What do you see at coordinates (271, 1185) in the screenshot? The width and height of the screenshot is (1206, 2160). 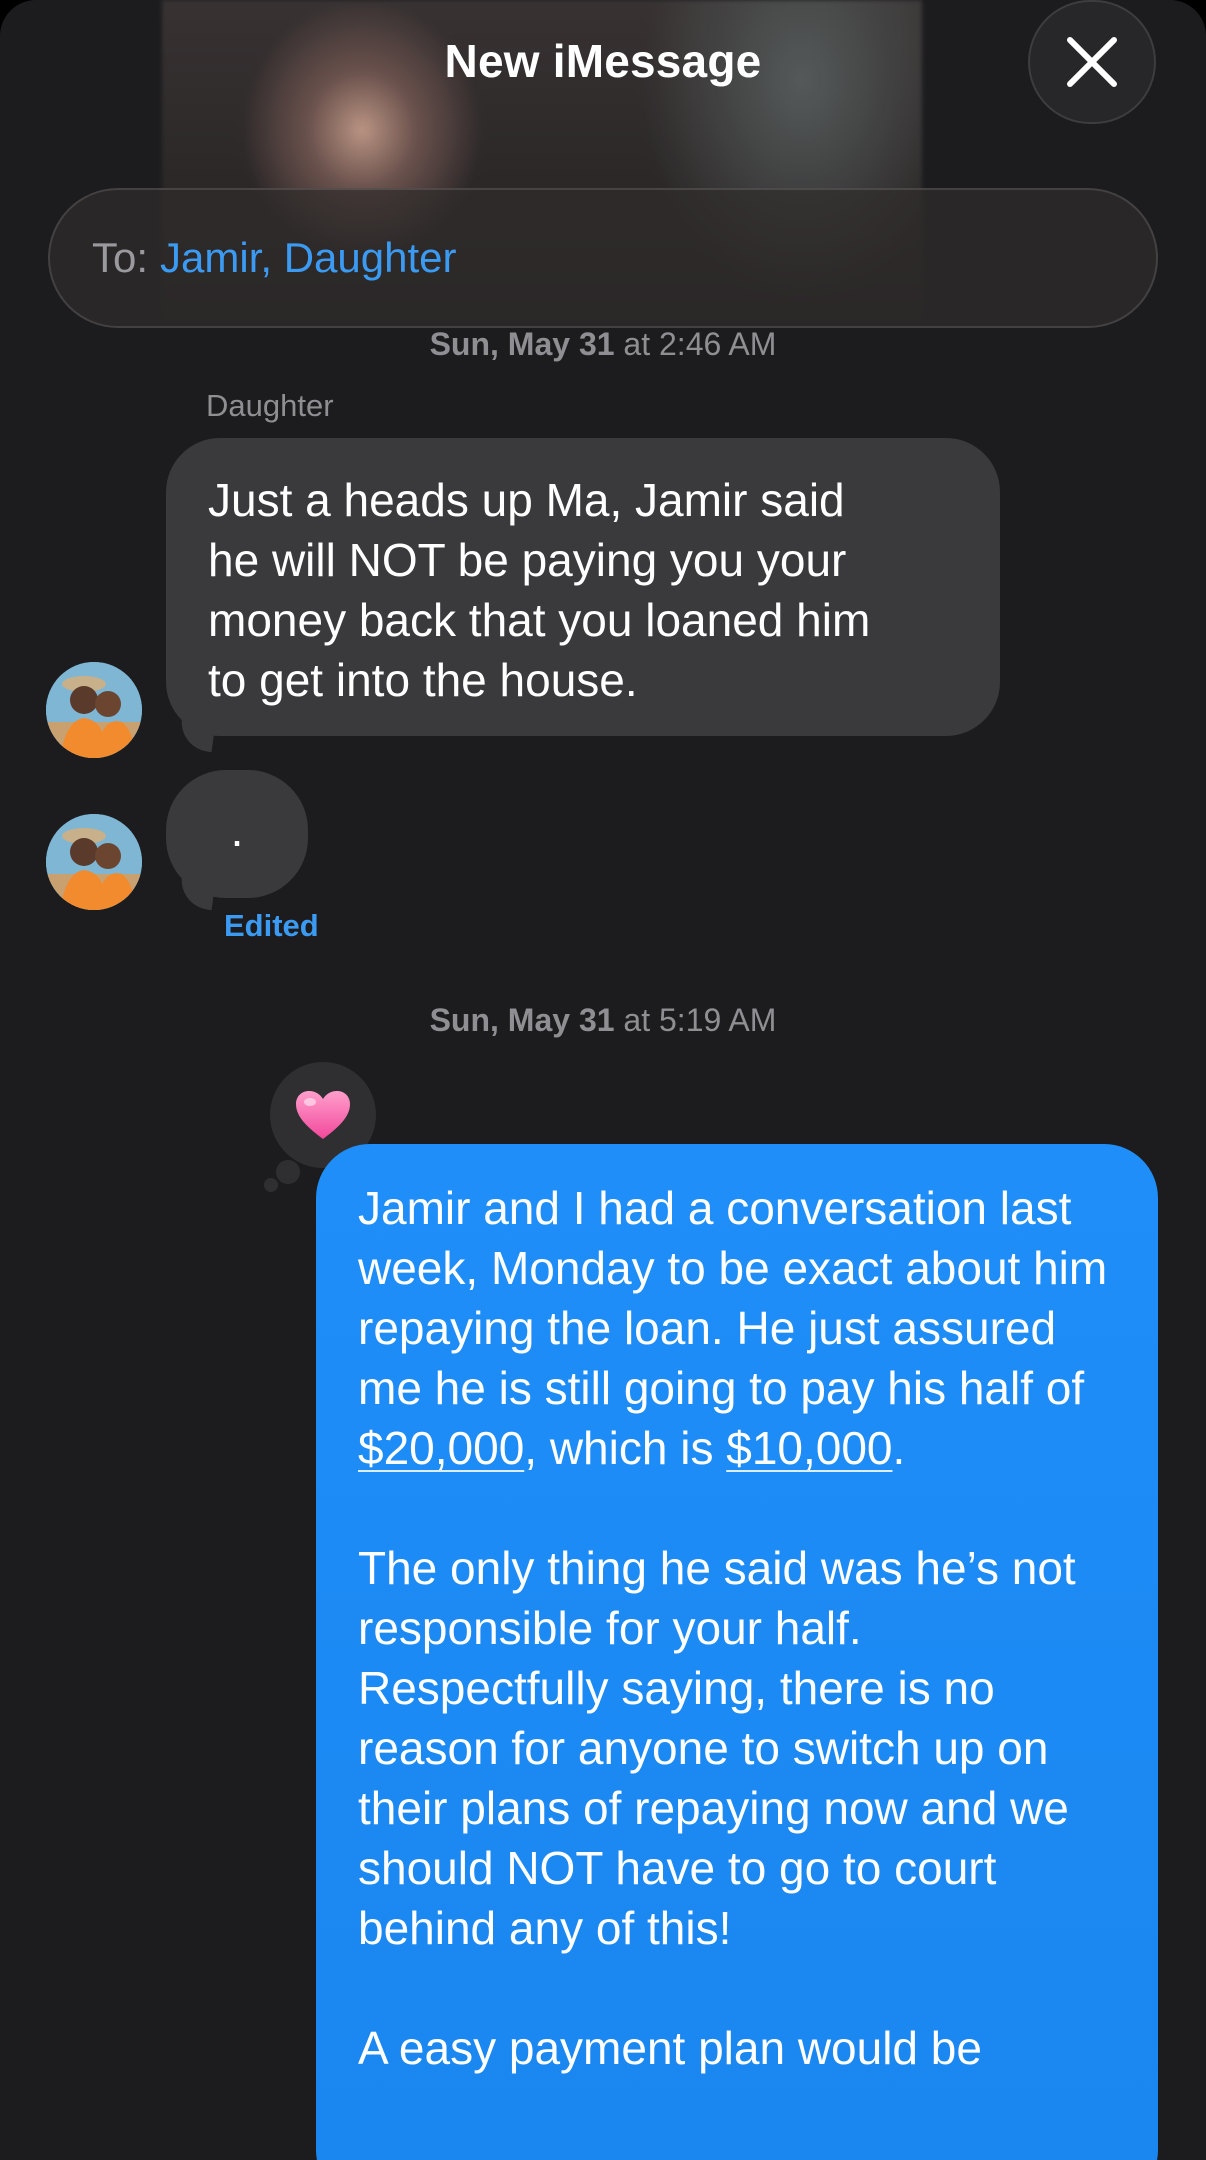 I see `reaction-tail-small` at bounding box center [271, 1185].